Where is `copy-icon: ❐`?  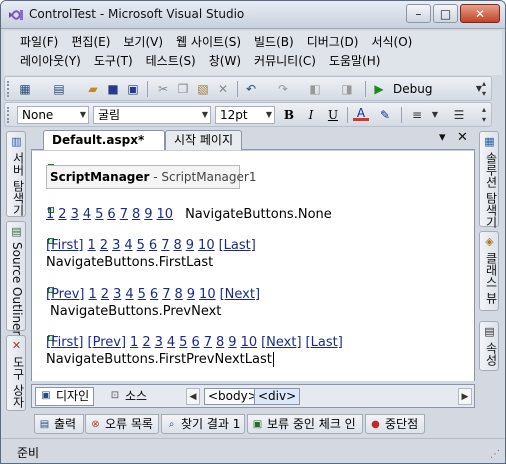 copy-icon: ❐ is located at coordinates (183, 89).